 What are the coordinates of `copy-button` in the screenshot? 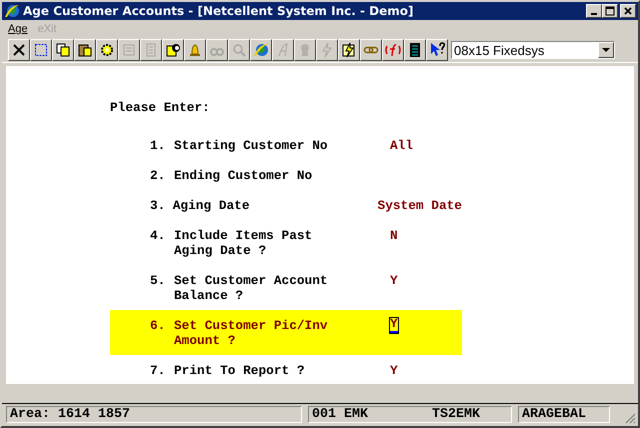 It's located at (63, 50).